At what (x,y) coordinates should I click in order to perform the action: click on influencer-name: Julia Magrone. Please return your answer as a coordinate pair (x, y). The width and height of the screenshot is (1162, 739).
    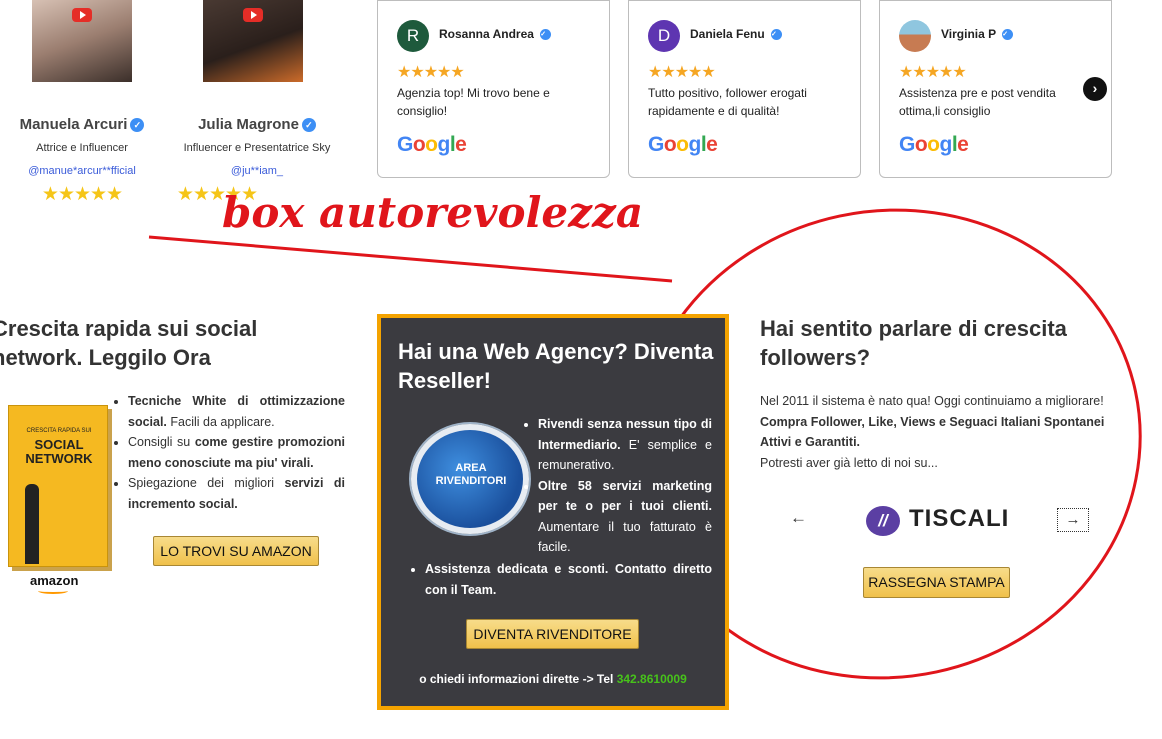
    Looking at the image, I should click on (248, 124).